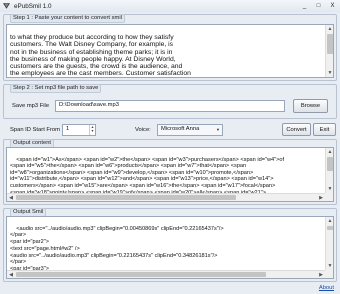 The width and height of the screenshot is (340, 294). I want to click on output-smil-hscroll: ◀ ▶, so click(166, 274).